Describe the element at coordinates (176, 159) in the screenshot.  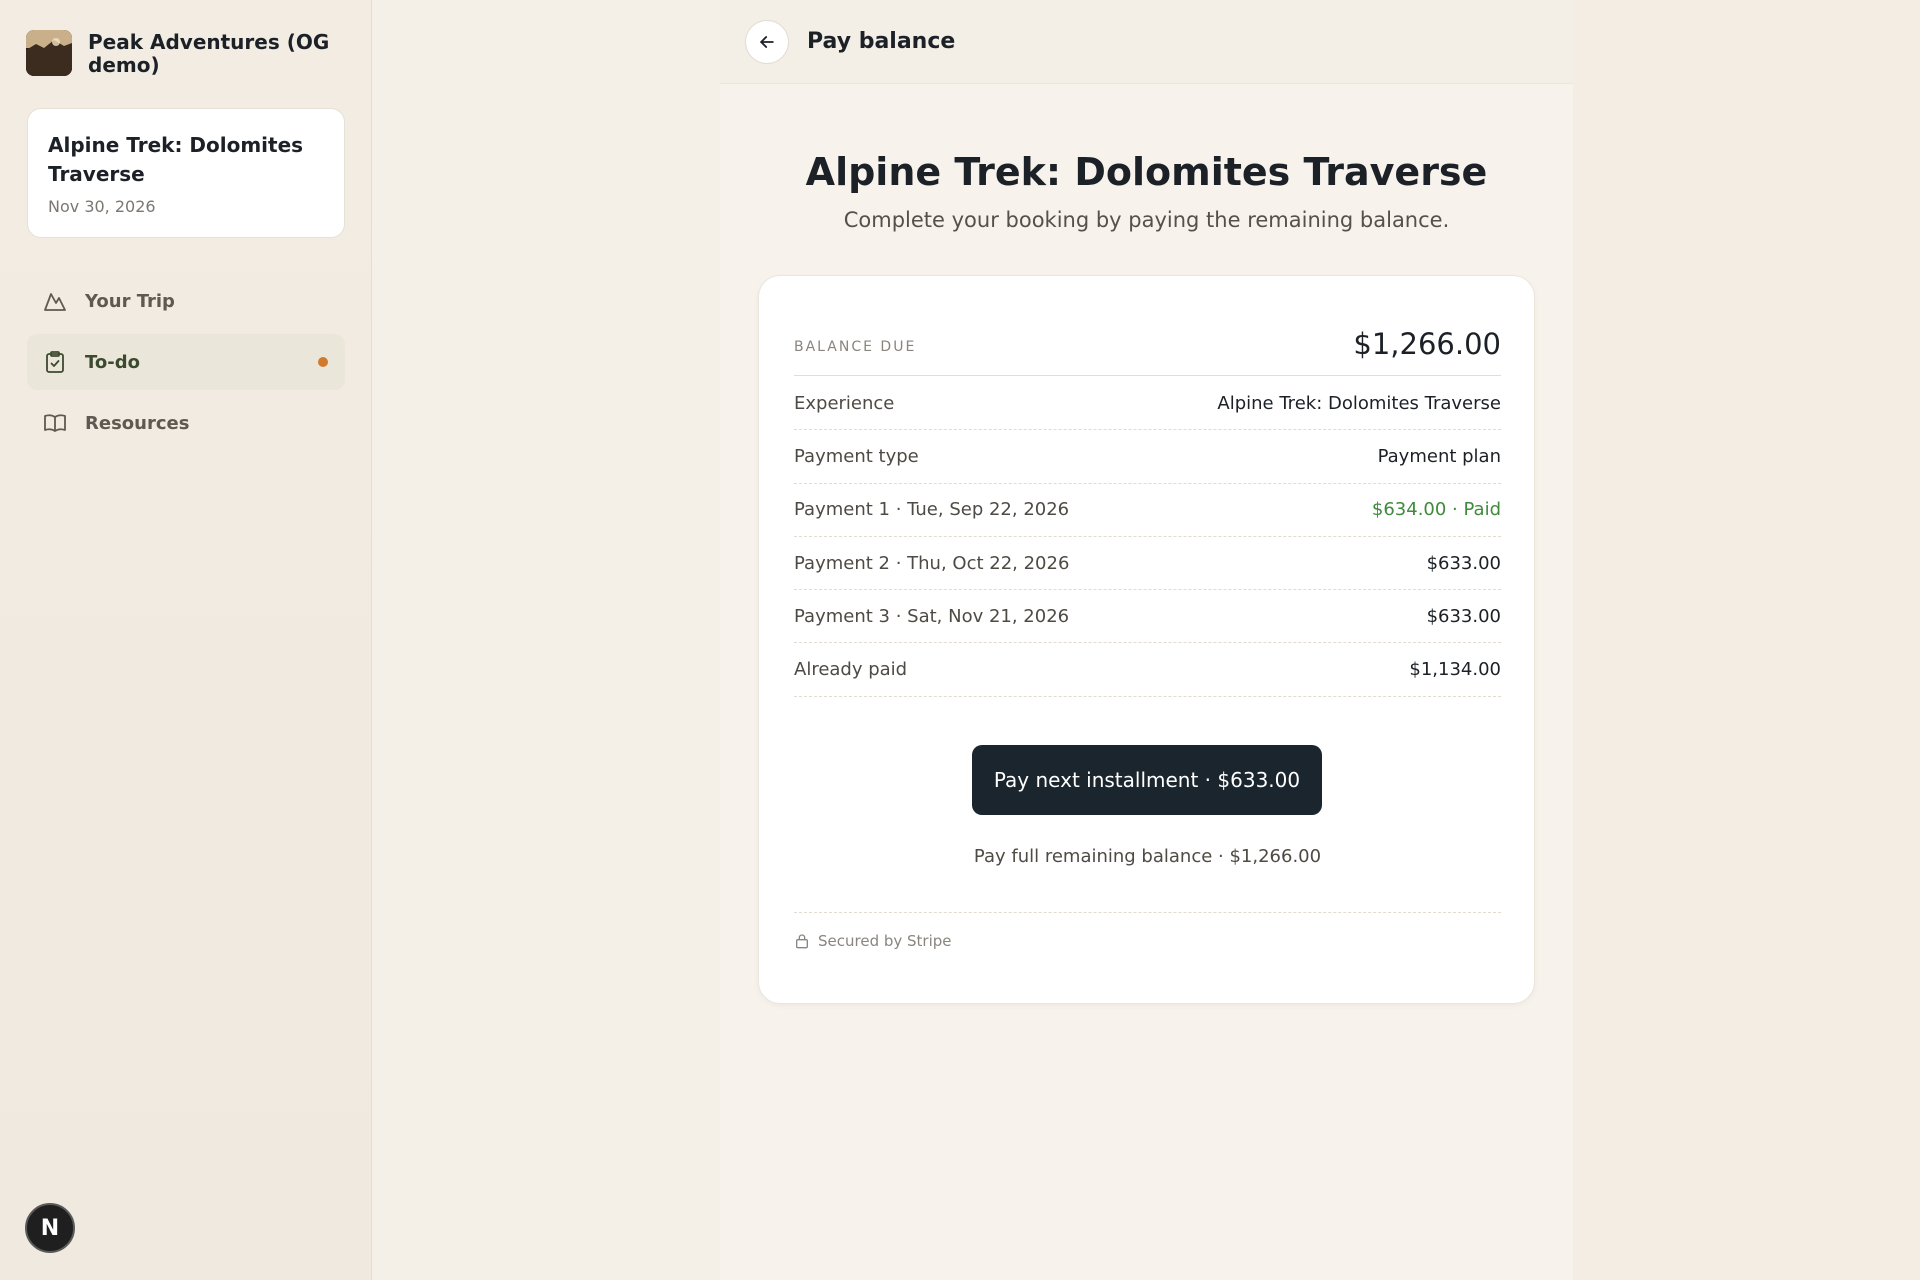
I see `trip-card-title: Alpine Trek: Dolomites Traverse` at that location.